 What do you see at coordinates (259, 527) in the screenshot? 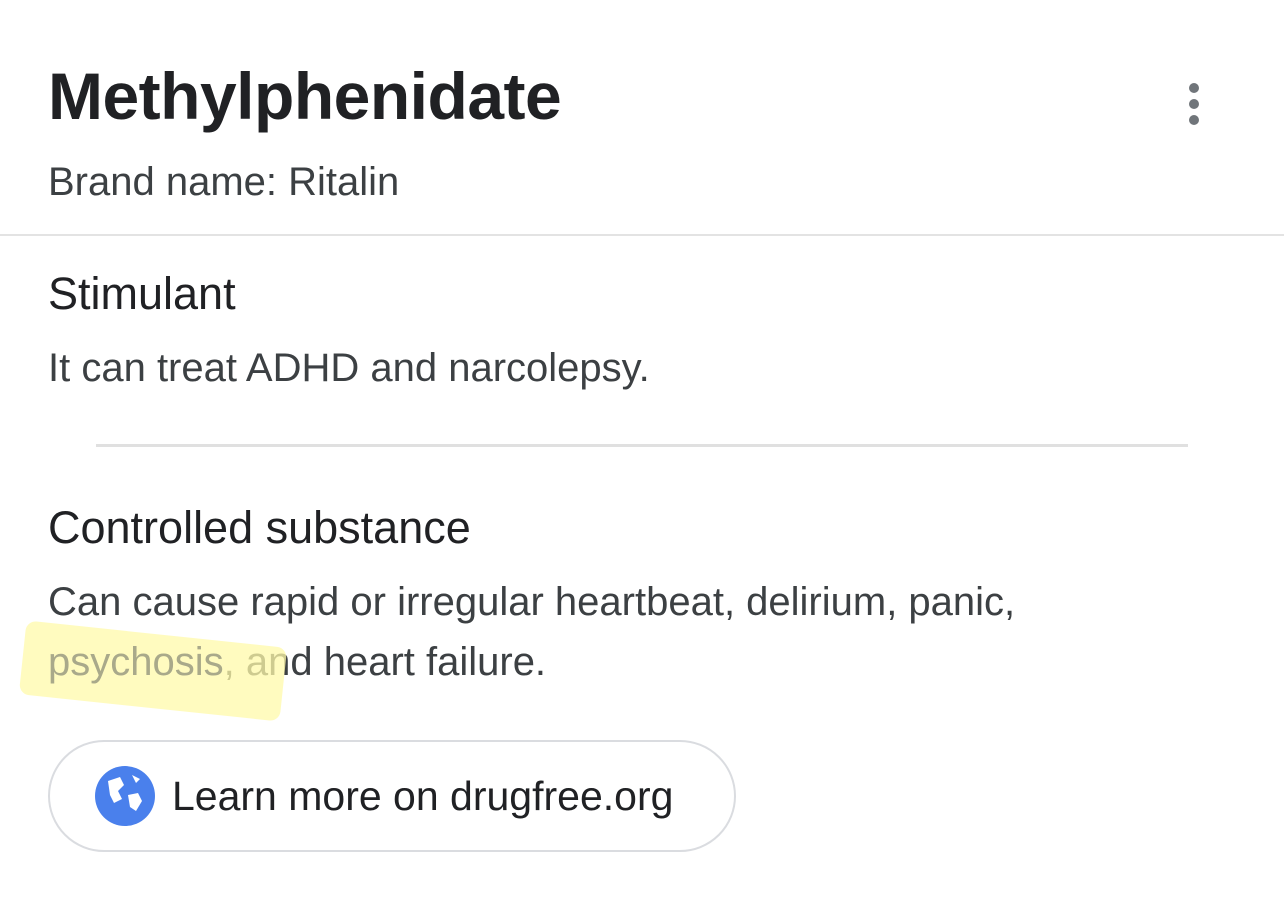
I see `section-title-controlled: Controlled substance` at bounding box center [259, 527].